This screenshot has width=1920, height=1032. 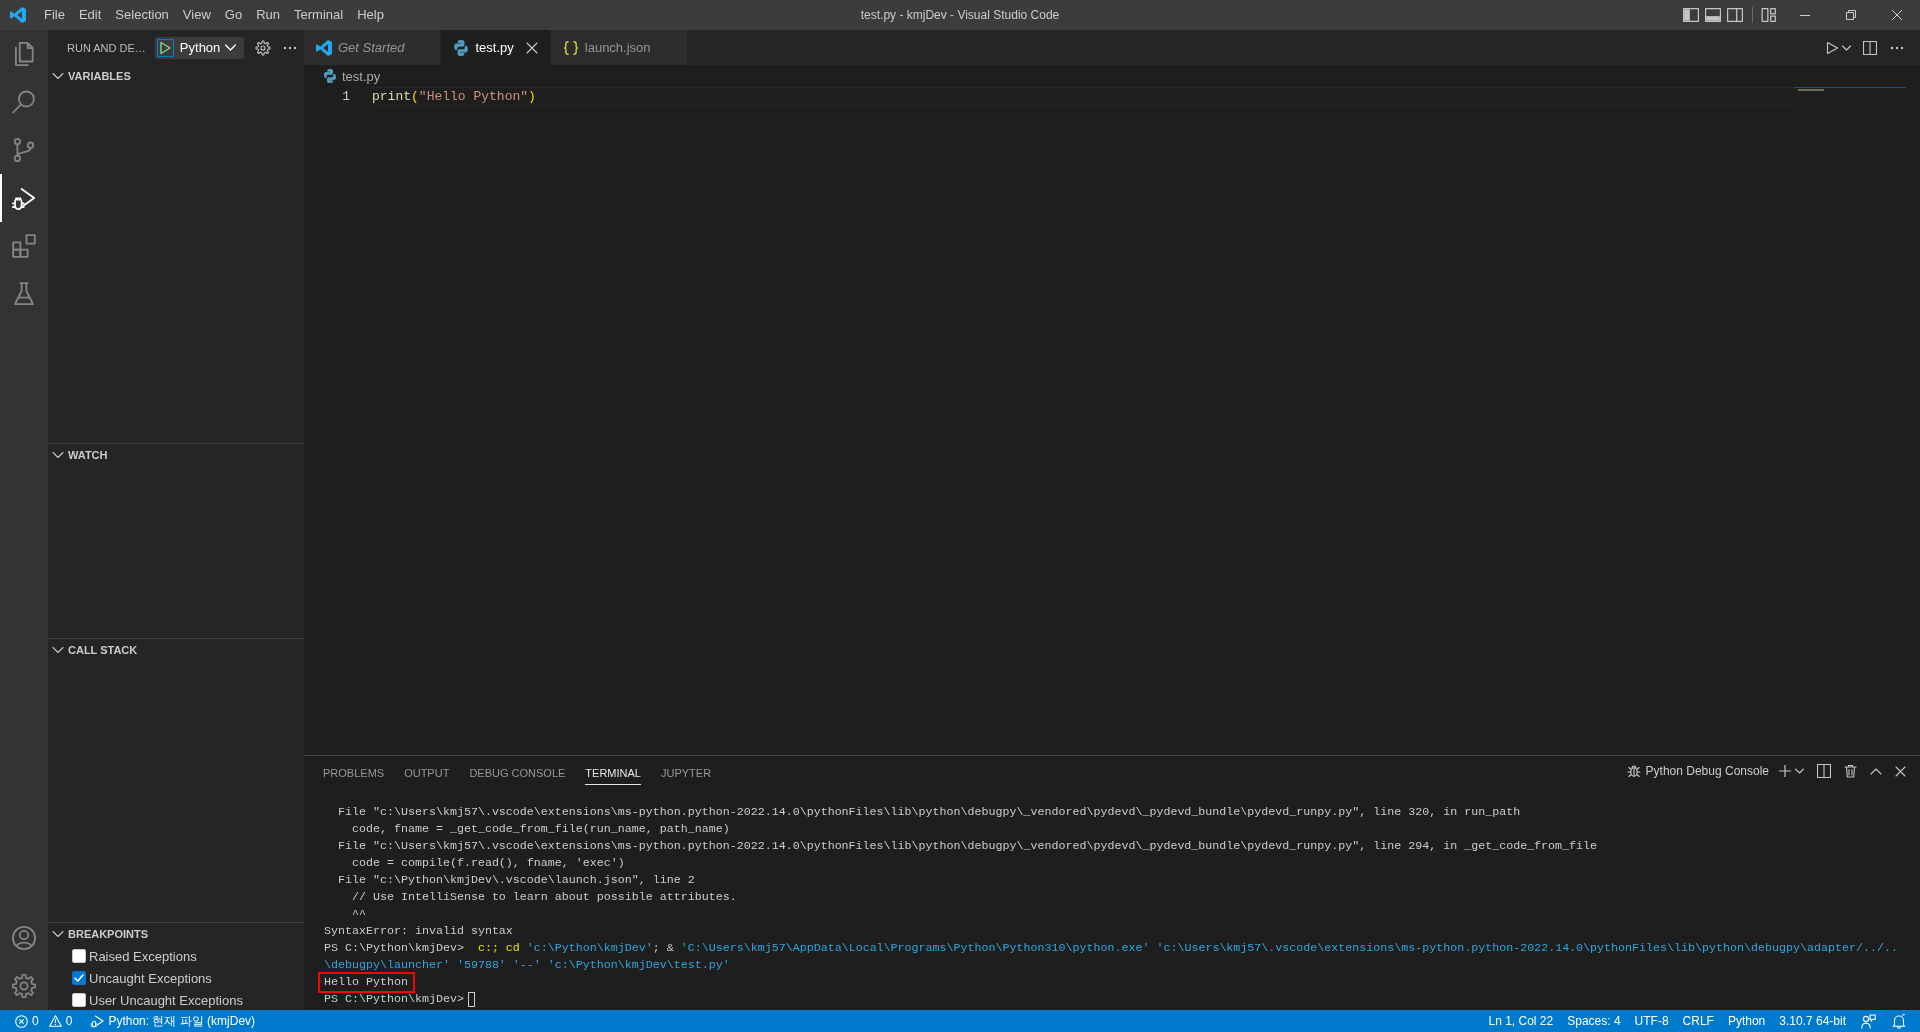 What do you see at coordinates (370, 15) in the screenshot?
I see `menu-item: Help` at bounding box center [370, 15].